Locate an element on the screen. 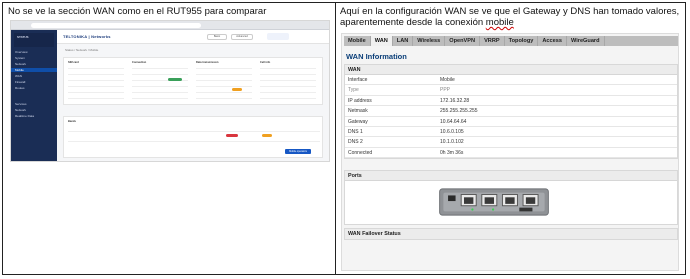 This screenshot has width=690, height=279. wan-row-value: PPP is located at coordinates (445, 90).